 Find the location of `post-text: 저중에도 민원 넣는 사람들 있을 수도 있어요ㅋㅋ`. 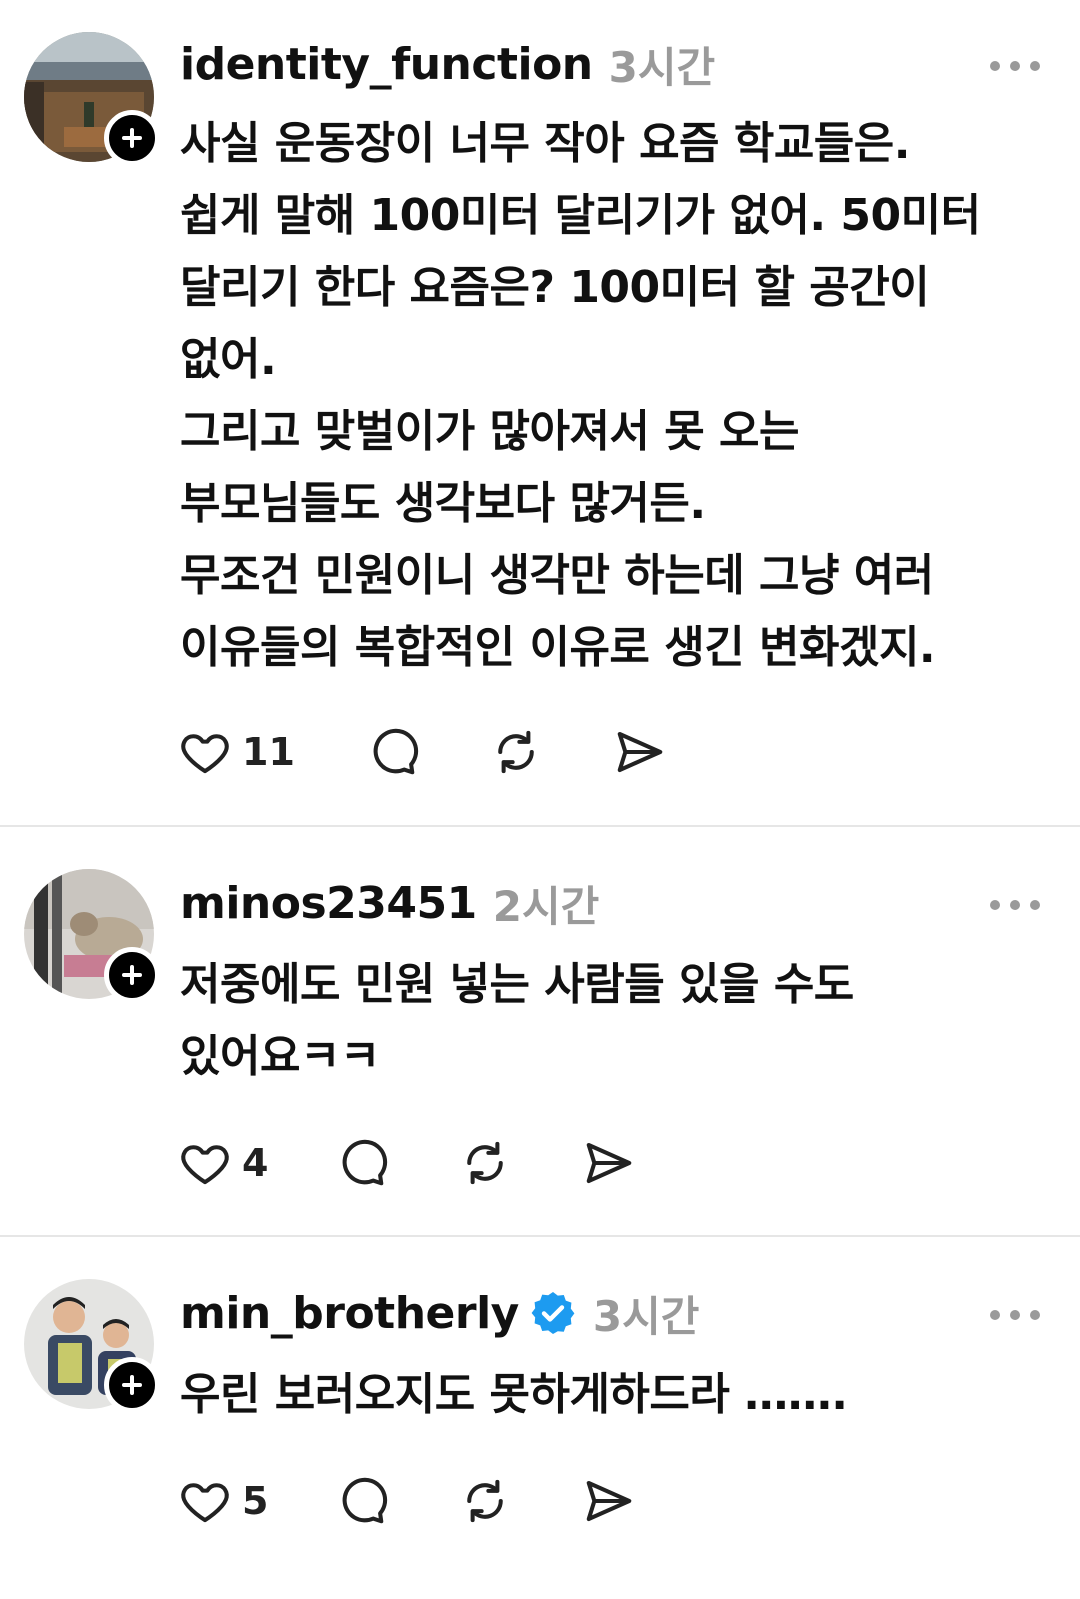

post-text: 저중에도 민원 넣는 사람들 있을 수도 있어요ㅋㅋ is located at coordinates (517, 1020).